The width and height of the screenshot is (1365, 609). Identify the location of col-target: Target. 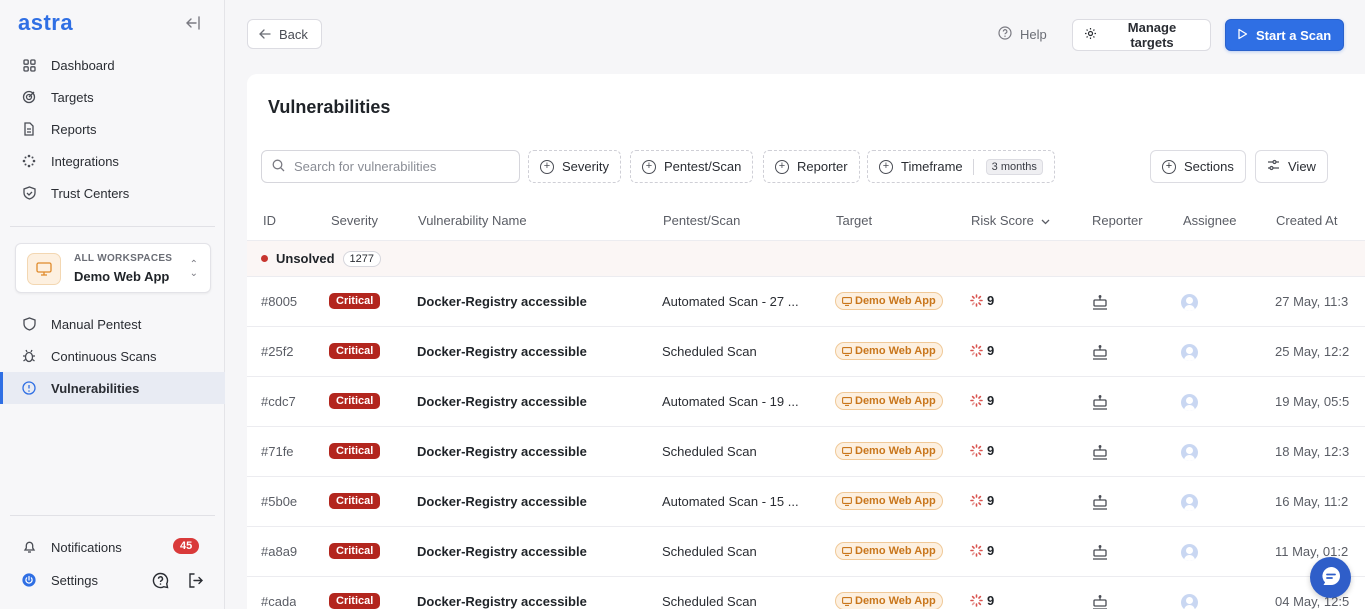
(854, 220).